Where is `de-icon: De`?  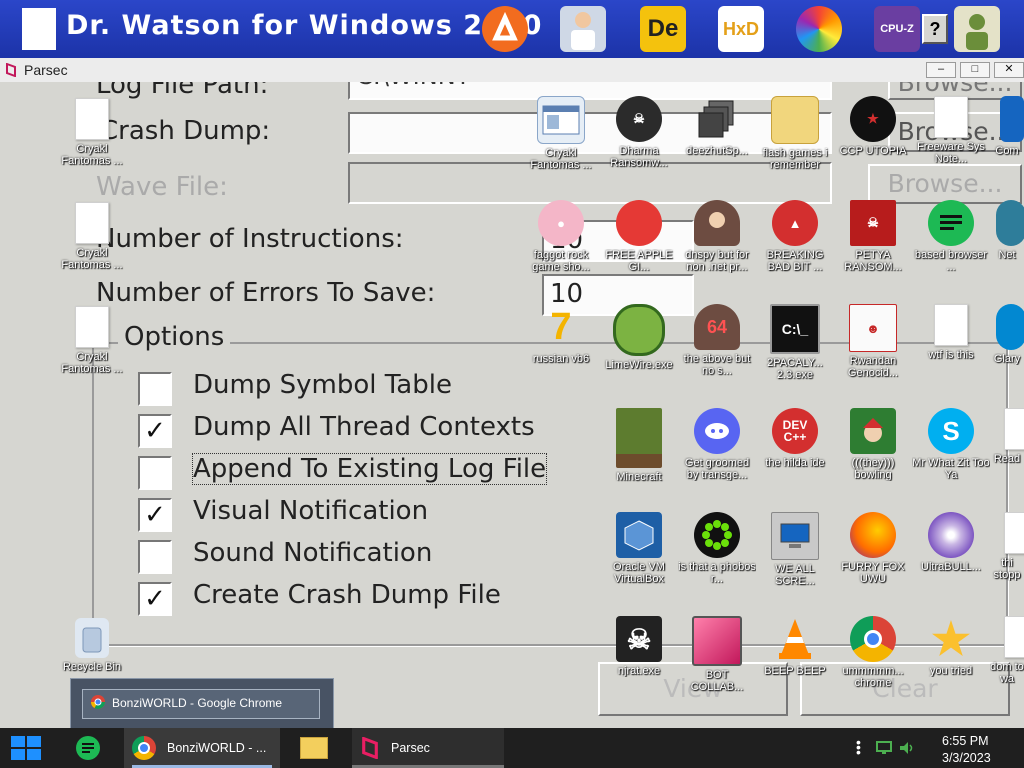
de-icon: De is located at coordinates (663, 29).